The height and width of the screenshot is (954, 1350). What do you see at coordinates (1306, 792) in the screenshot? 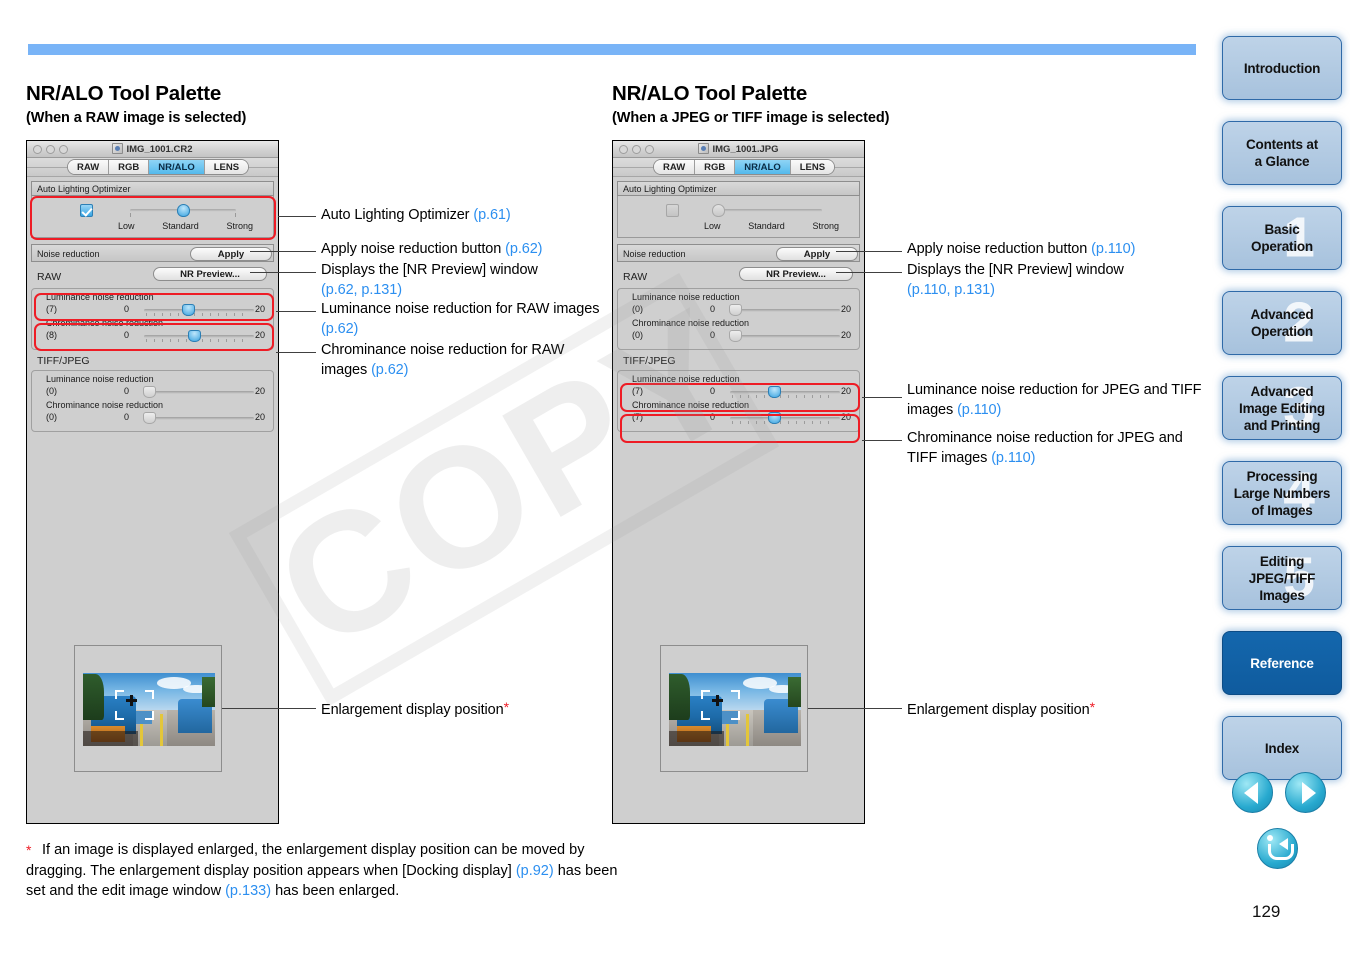
I see `next-page-button` at bounding box center [1306, 792].